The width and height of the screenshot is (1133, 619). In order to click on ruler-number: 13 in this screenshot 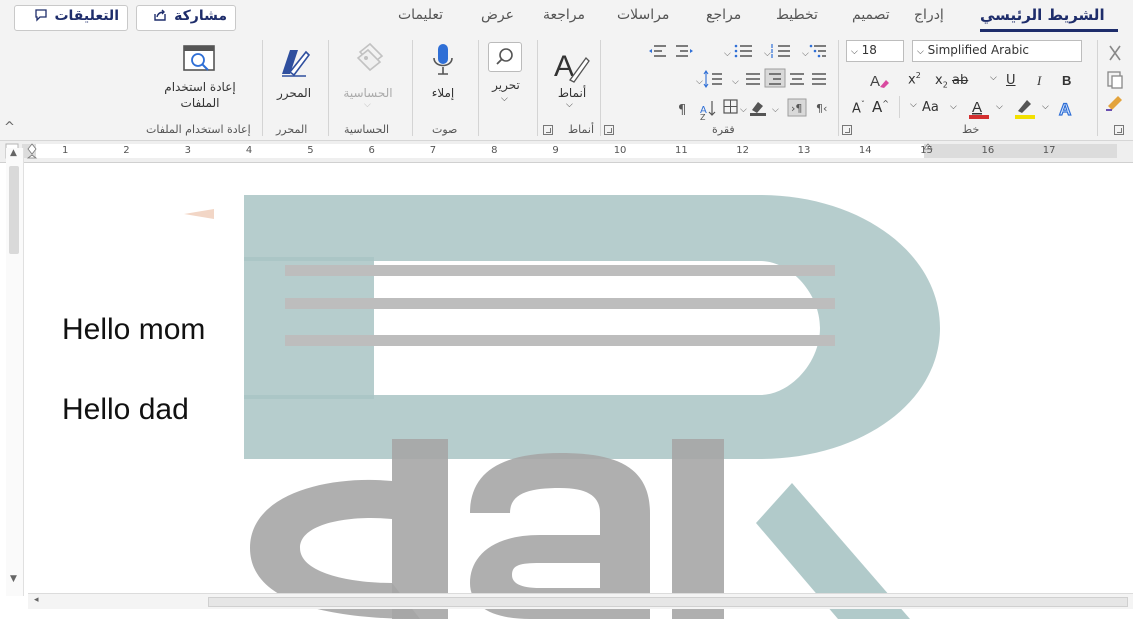, I will do `click(804, 150)`.